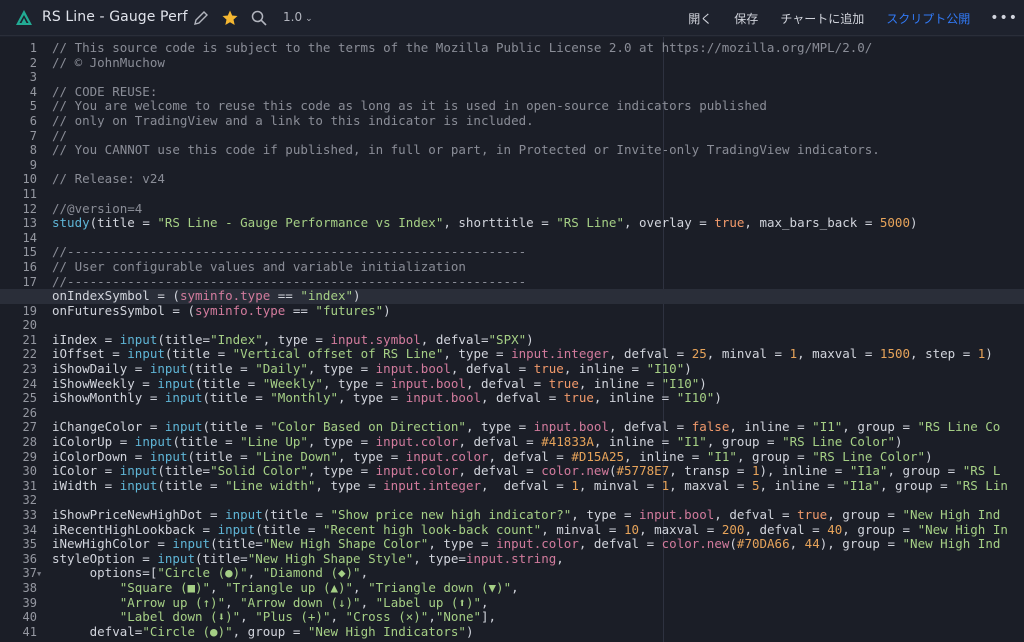  I want to click on line-number: 9, so click(33, 164).